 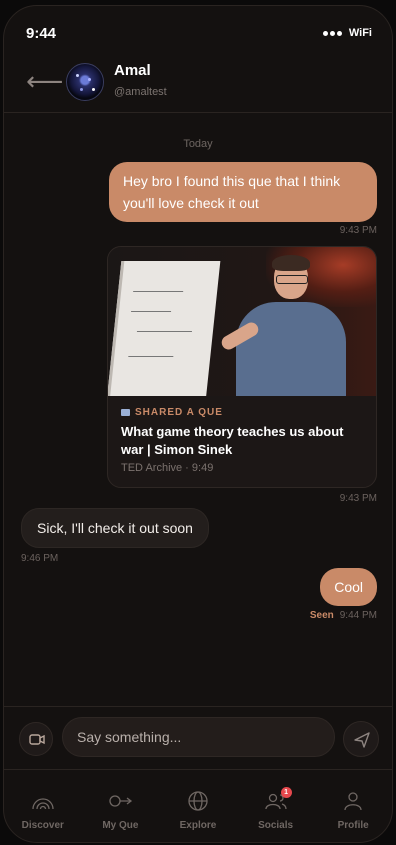 I want to click on radar-icon, so click(x=43, y=804).